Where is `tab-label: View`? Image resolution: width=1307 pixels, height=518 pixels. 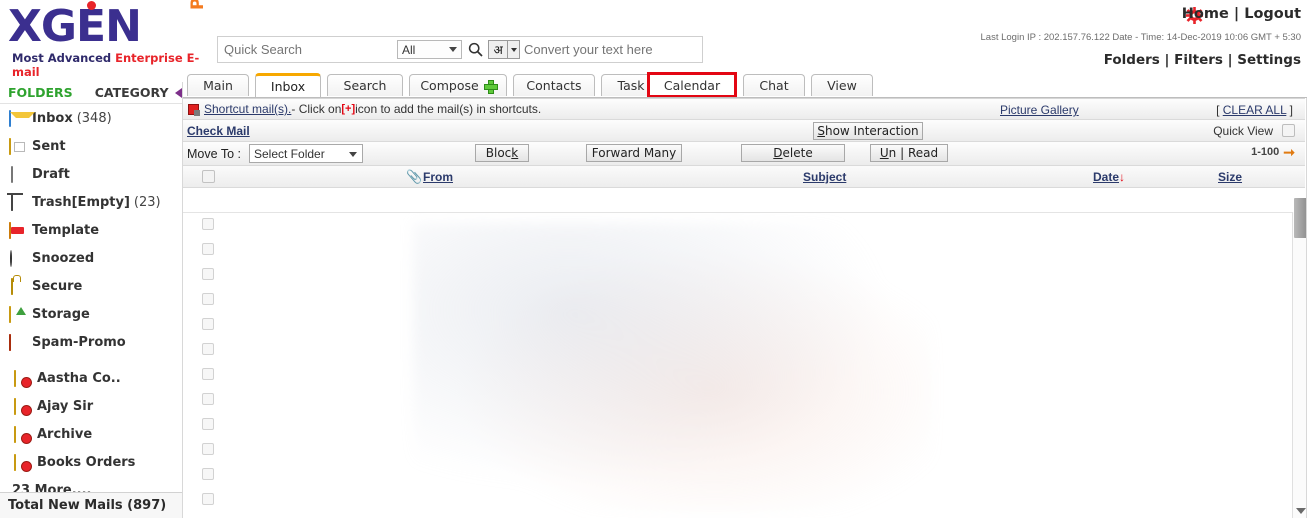
tab-label: View is located at coordinates (842, 85).